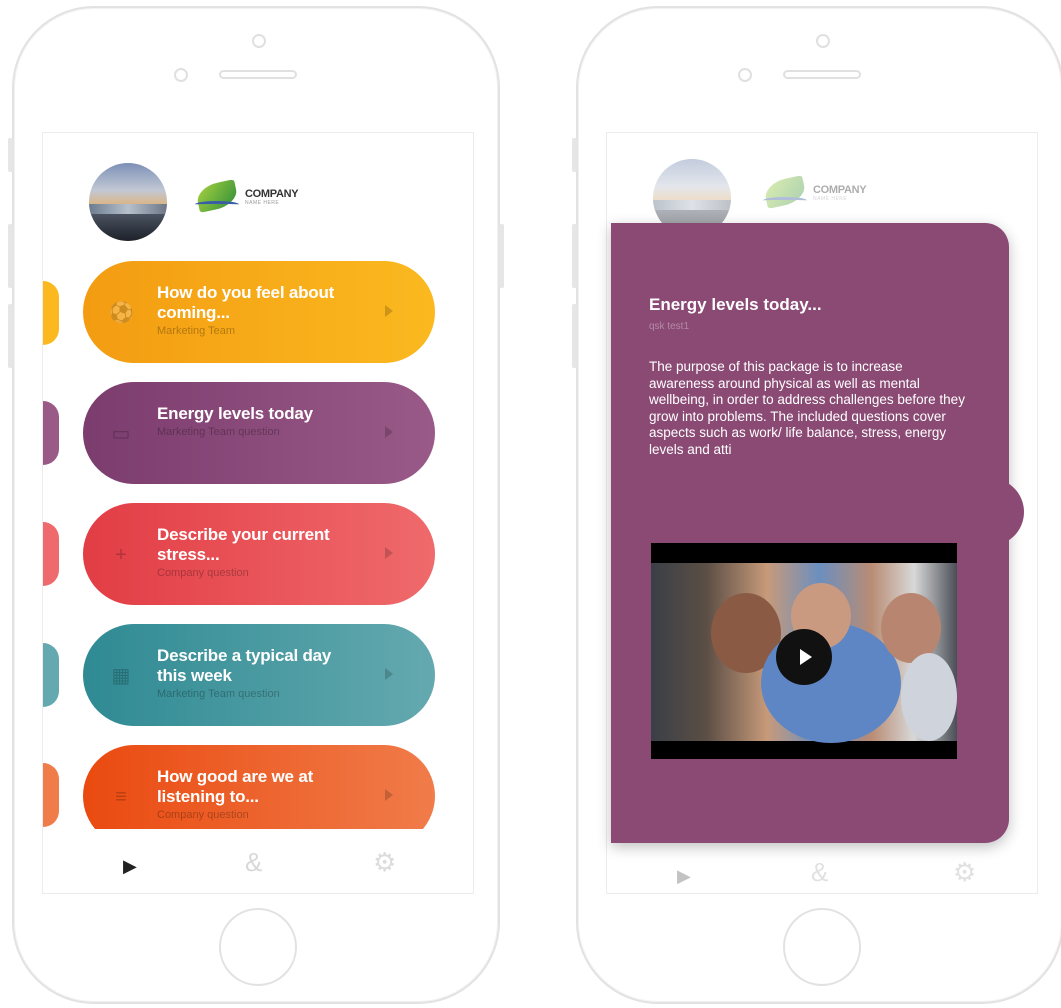 This screenshot has width=1061, height=1008. Describe the element at coordinates (121, 676) in the screenshot. I see `grid-icon: ▦` at that location.